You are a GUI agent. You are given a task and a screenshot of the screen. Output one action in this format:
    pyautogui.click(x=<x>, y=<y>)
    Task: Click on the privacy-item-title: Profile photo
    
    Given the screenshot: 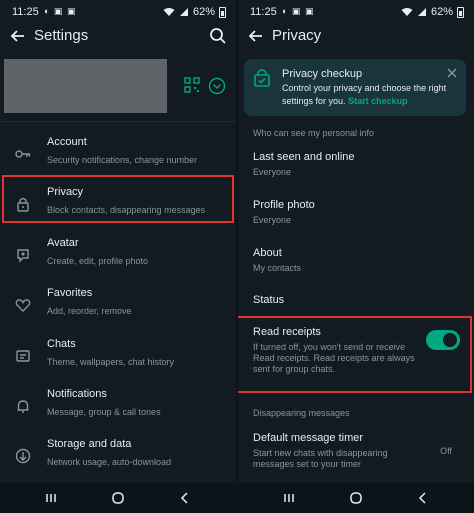 What is the action you would take?
    pyautogui.click(x=284, y=205)
    